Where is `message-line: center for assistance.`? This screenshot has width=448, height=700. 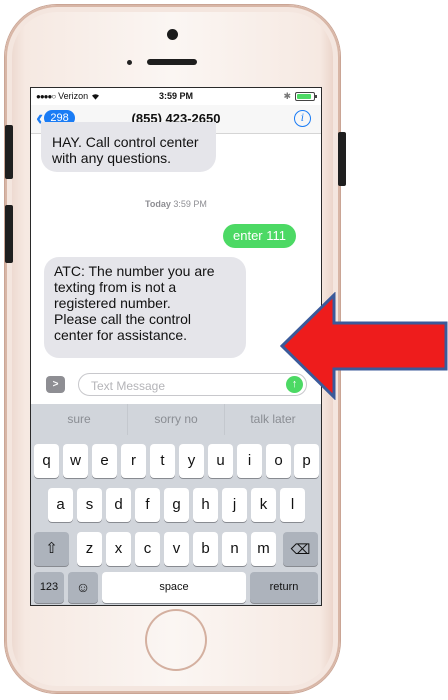 message-line: center for assistance. is located at coordinates (121, 335).